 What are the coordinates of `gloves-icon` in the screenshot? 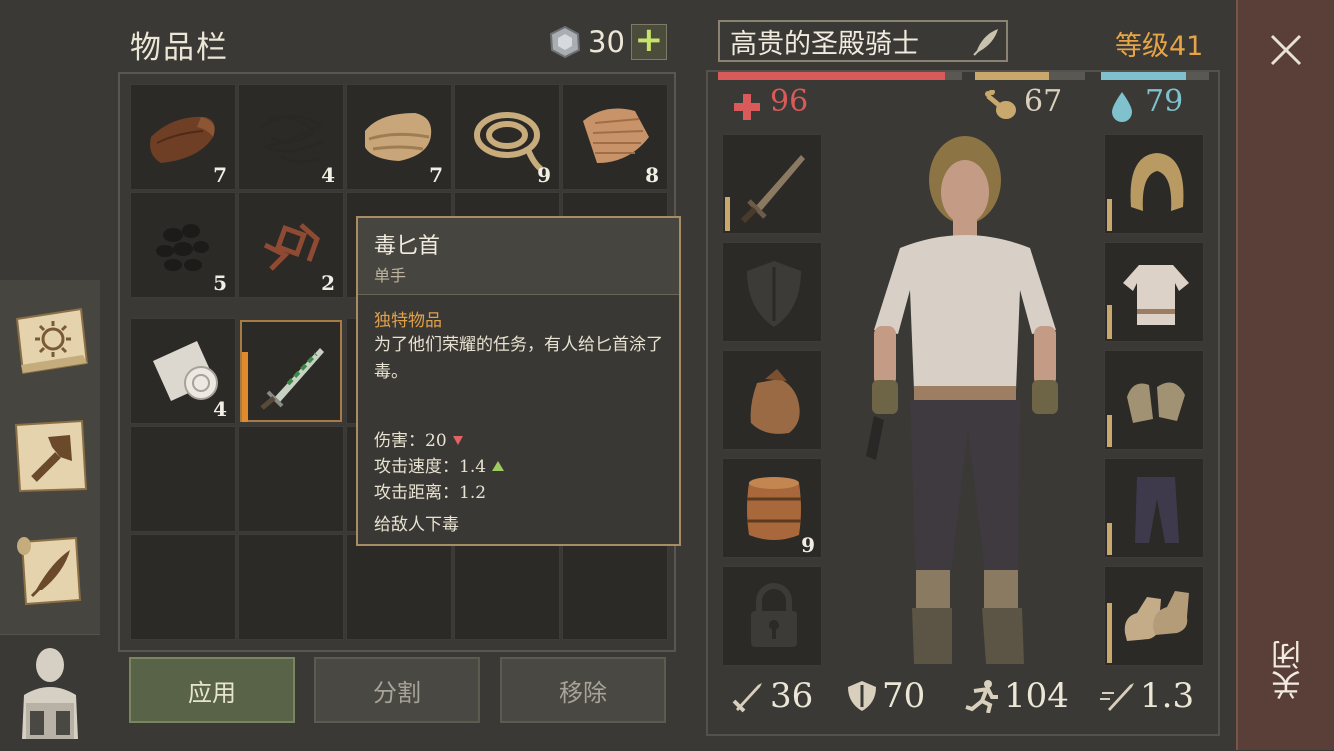 It's located at (1156, 402).